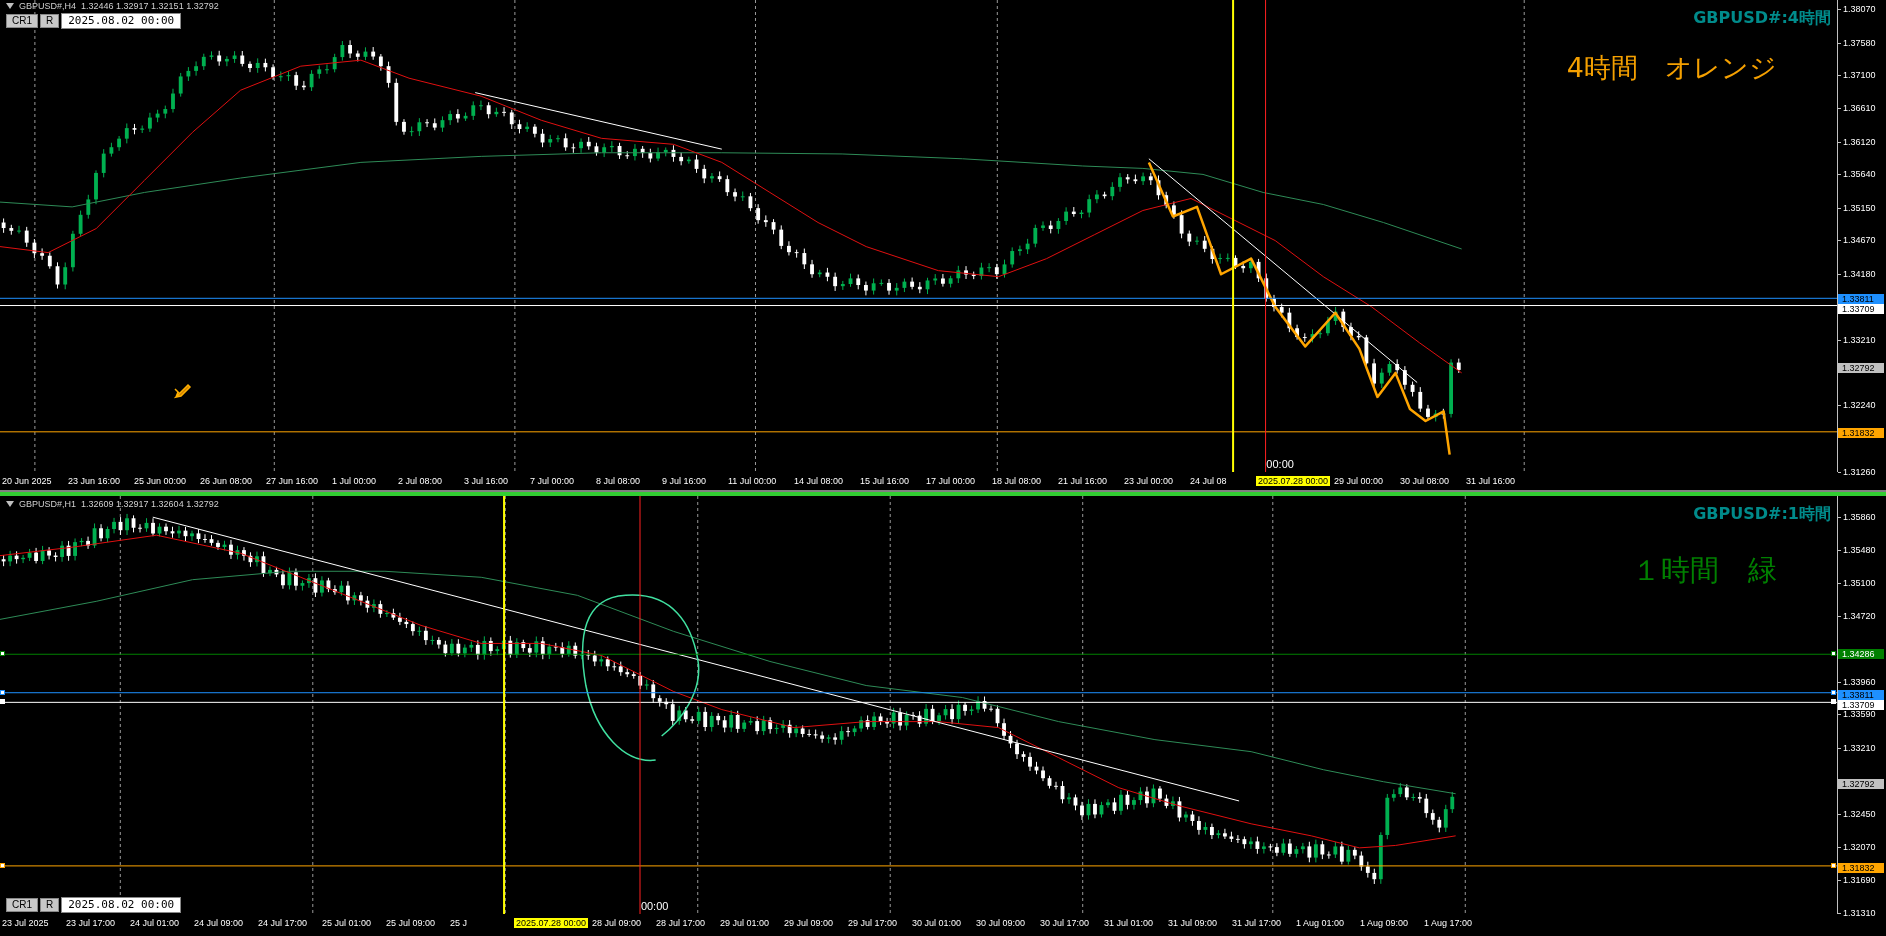 The image size is (1886, 936). Describe the element at coordinates (1425, 481) in the screenshot. I see `time-axis-label: 30 Jul 08:00` at that location.